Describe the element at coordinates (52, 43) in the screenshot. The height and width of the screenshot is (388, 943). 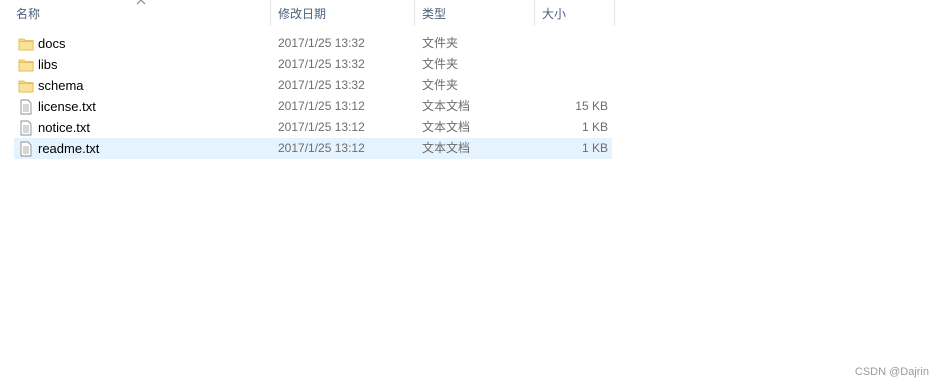
I see `file-name: docs` at that location.